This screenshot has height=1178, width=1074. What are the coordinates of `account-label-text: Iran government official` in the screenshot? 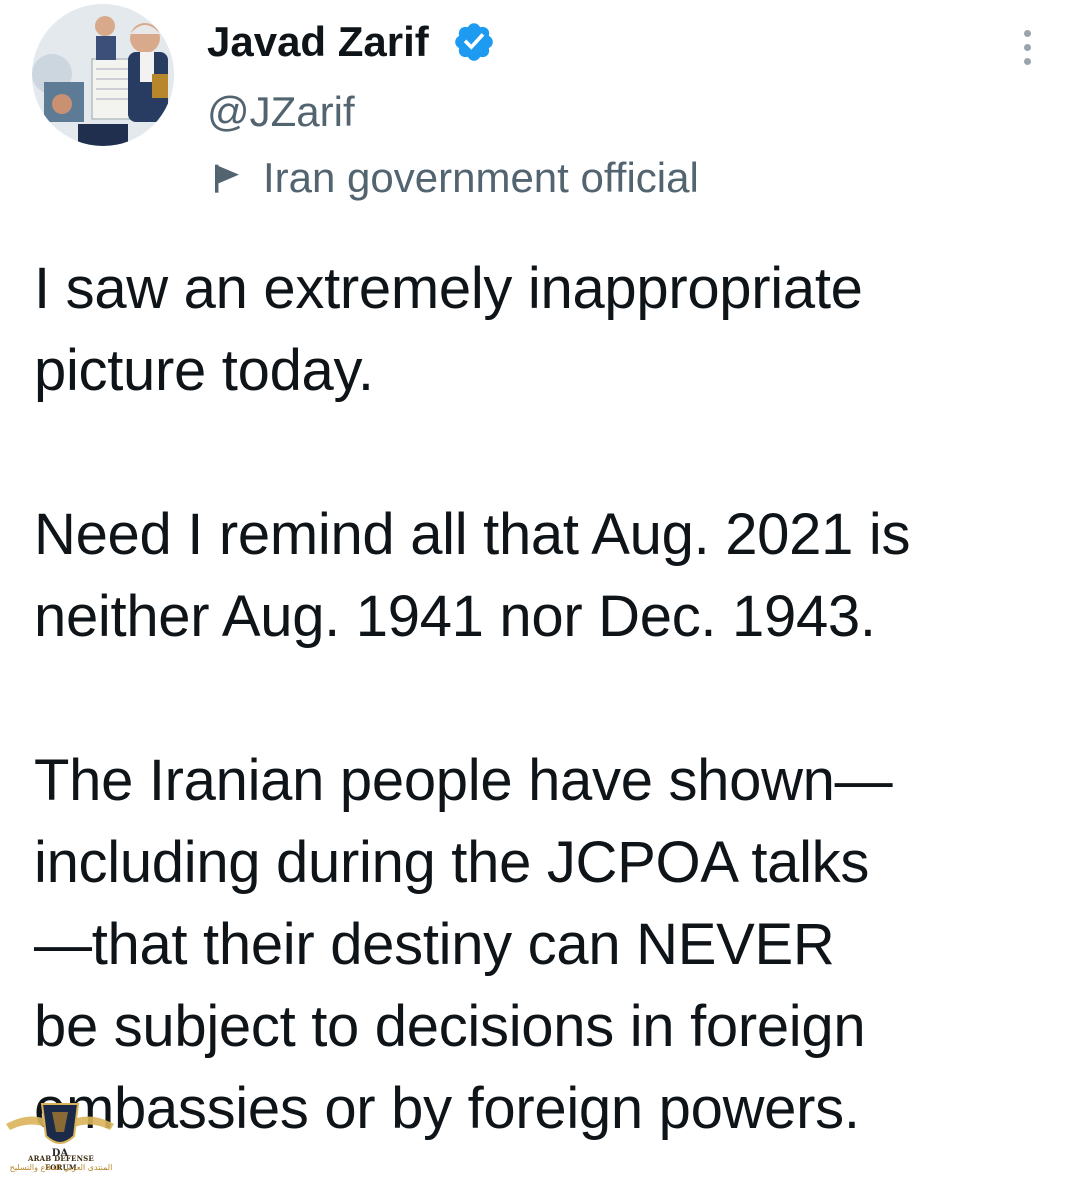 It's located at (481, 177).